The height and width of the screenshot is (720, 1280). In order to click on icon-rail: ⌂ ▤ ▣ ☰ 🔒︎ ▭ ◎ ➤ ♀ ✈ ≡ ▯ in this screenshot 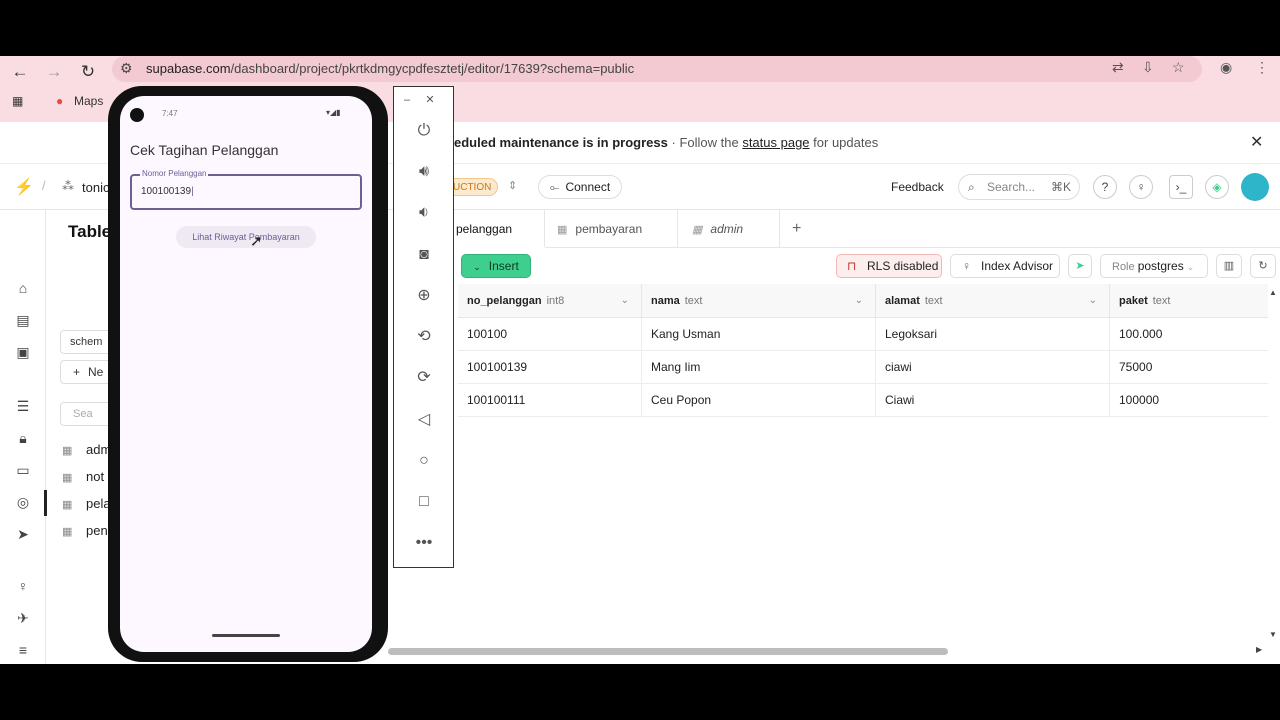, I will do `click(23, 437)`.